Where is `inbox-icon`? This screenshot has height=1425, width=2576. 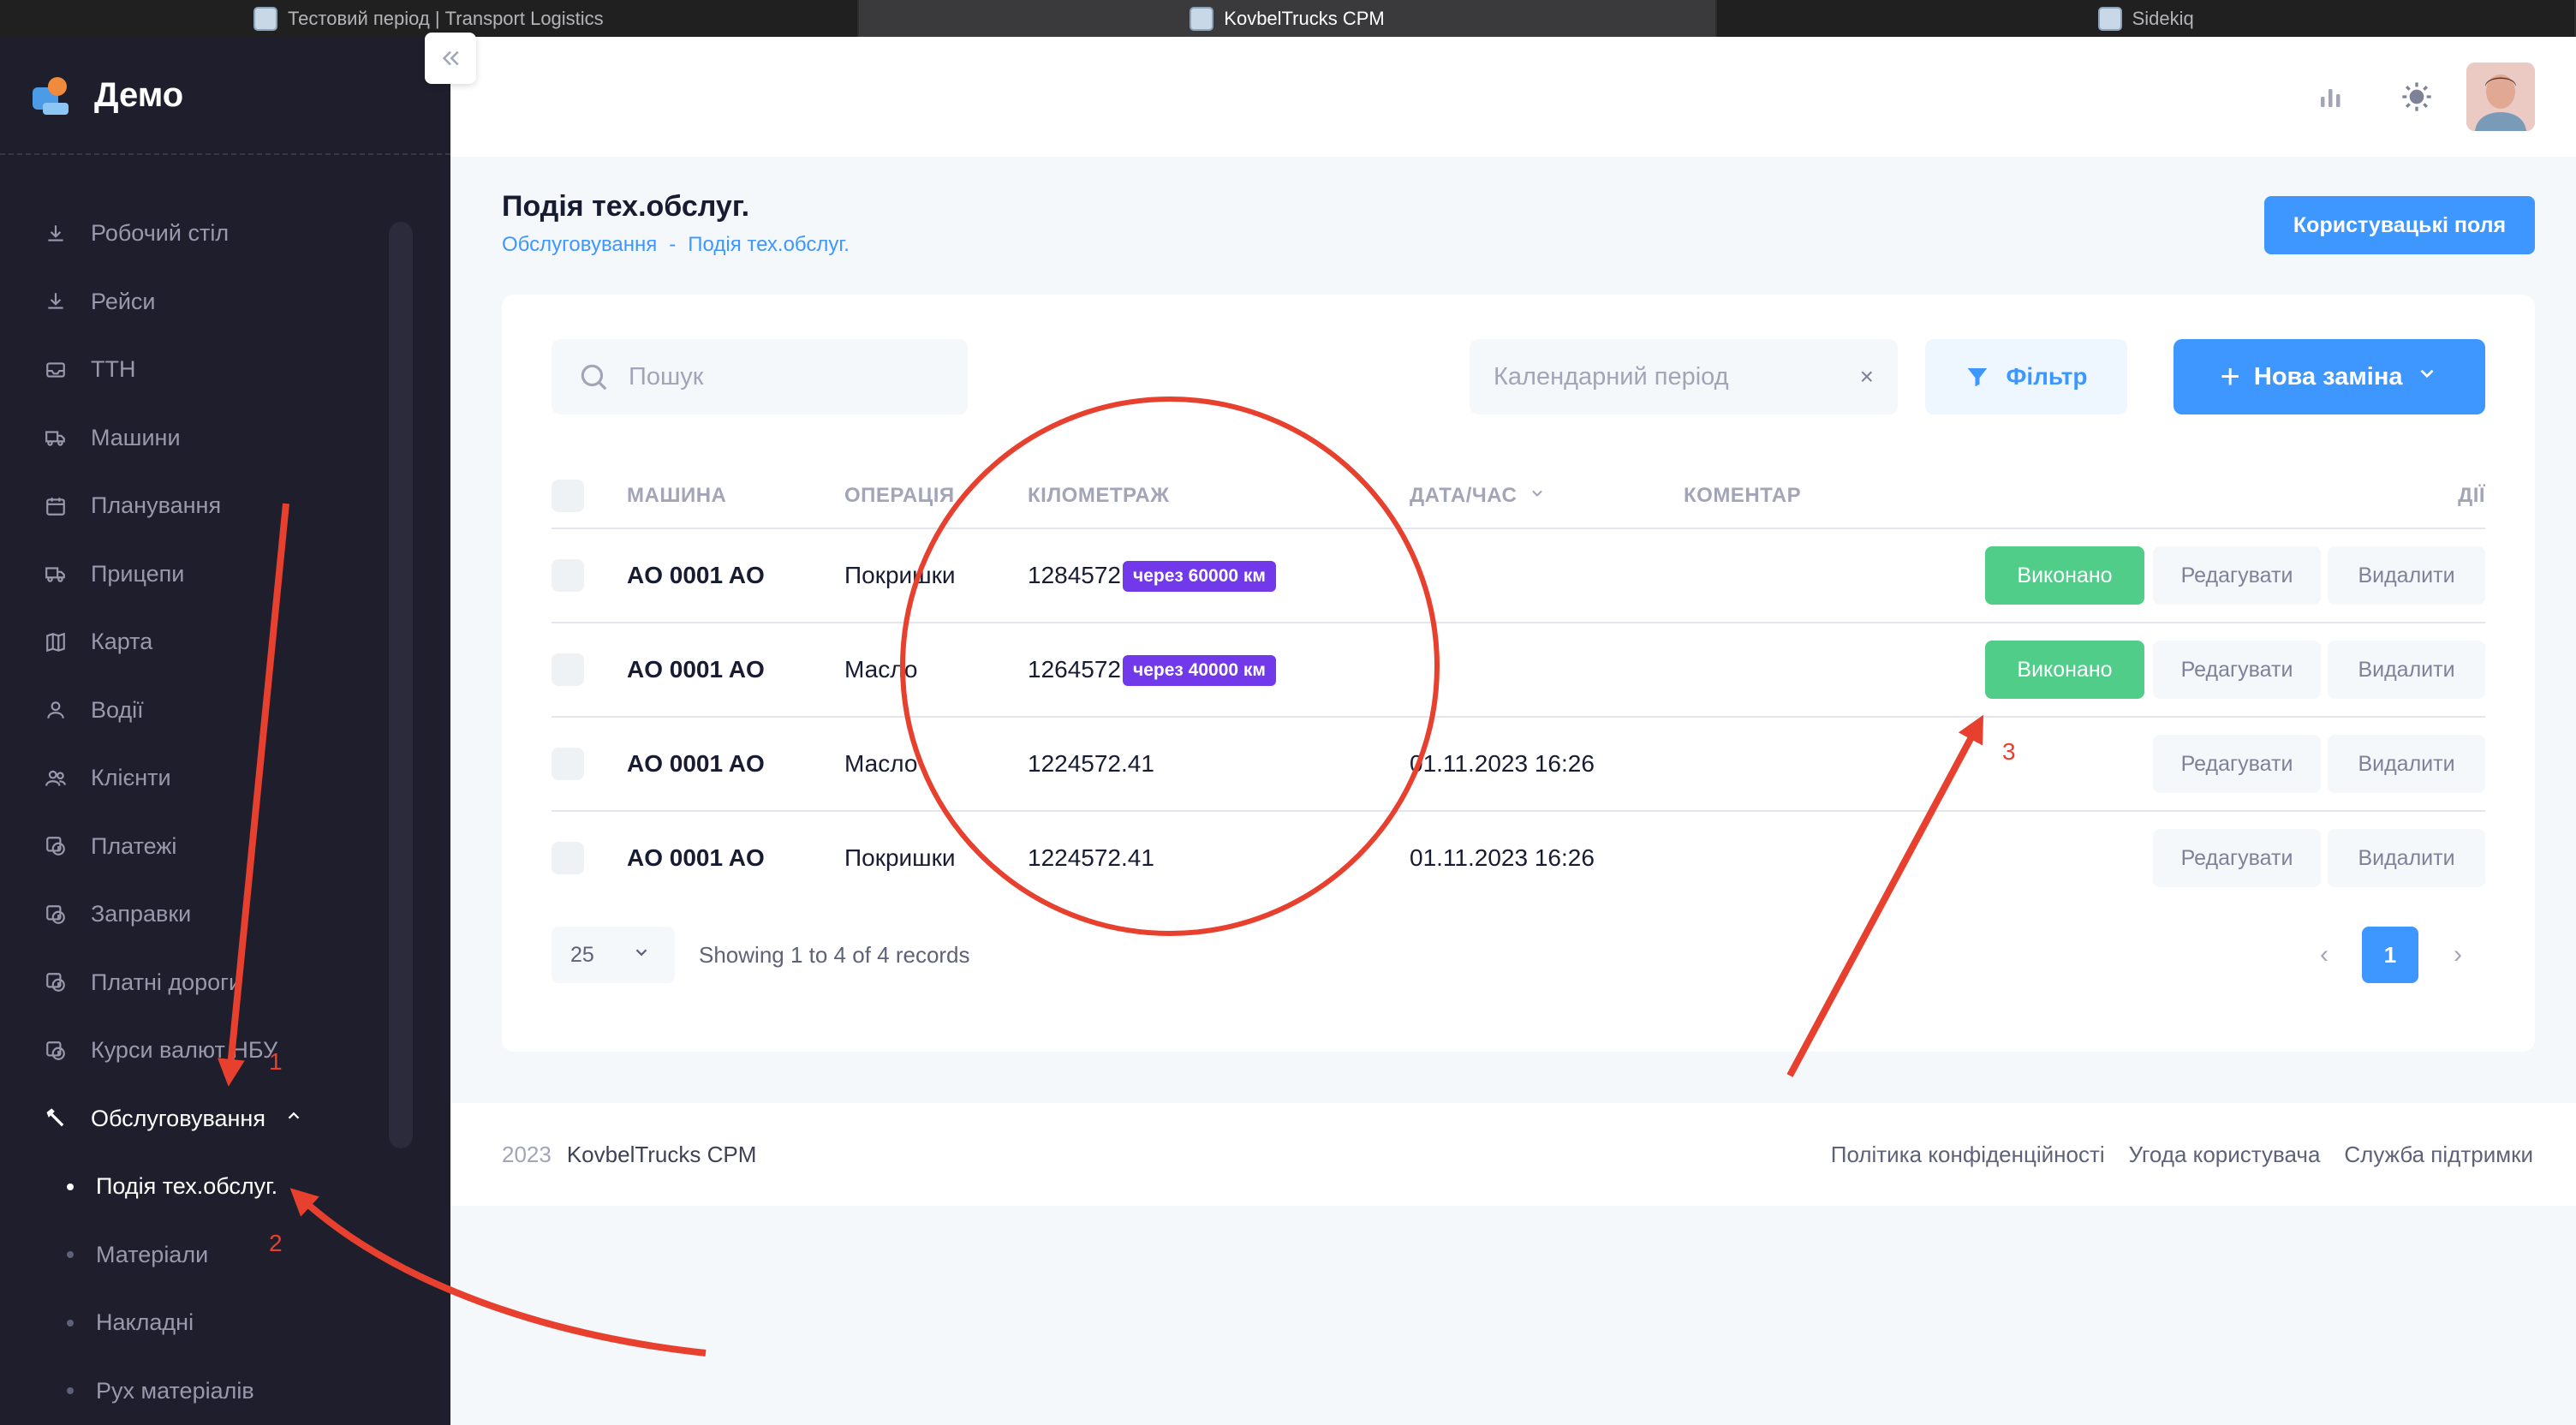 inbox-icon is located at coordinates (56, 370).